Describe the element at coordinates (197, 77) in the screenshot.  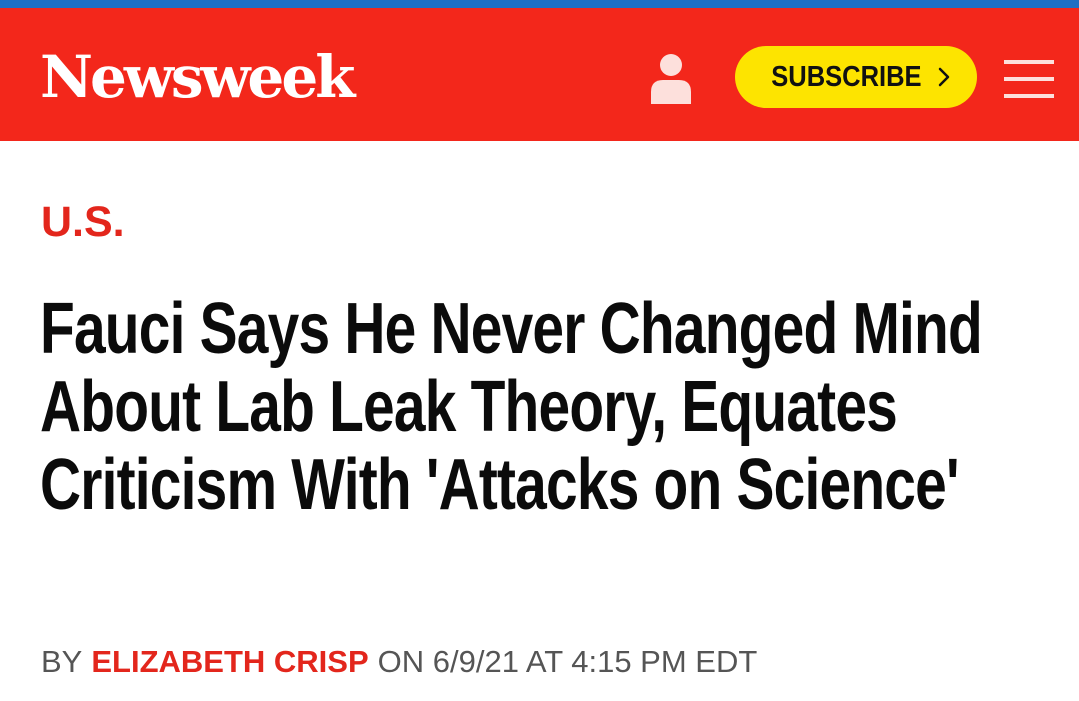
I see `newsweek-logo: Newsweek` at that location.